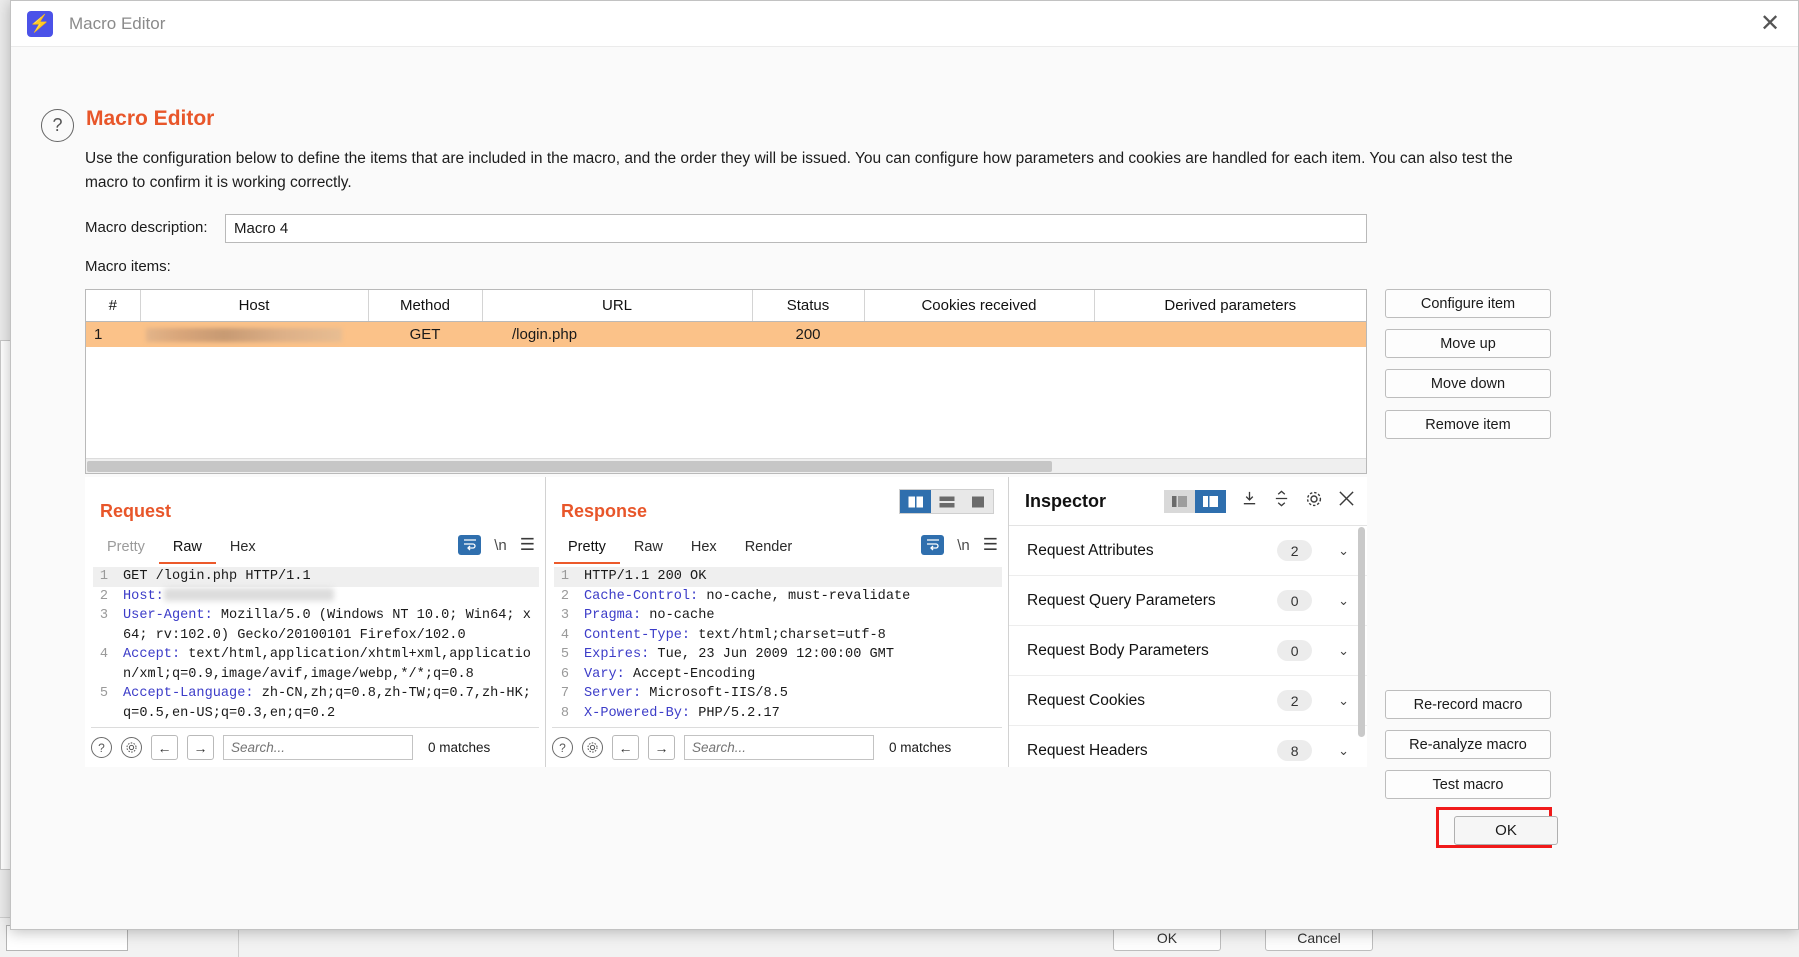  Describe the element at coordinates (778, 714) in the screenshot. I see `code-line: 8 X-Powered-By: PHP/5.2.17` at that location.